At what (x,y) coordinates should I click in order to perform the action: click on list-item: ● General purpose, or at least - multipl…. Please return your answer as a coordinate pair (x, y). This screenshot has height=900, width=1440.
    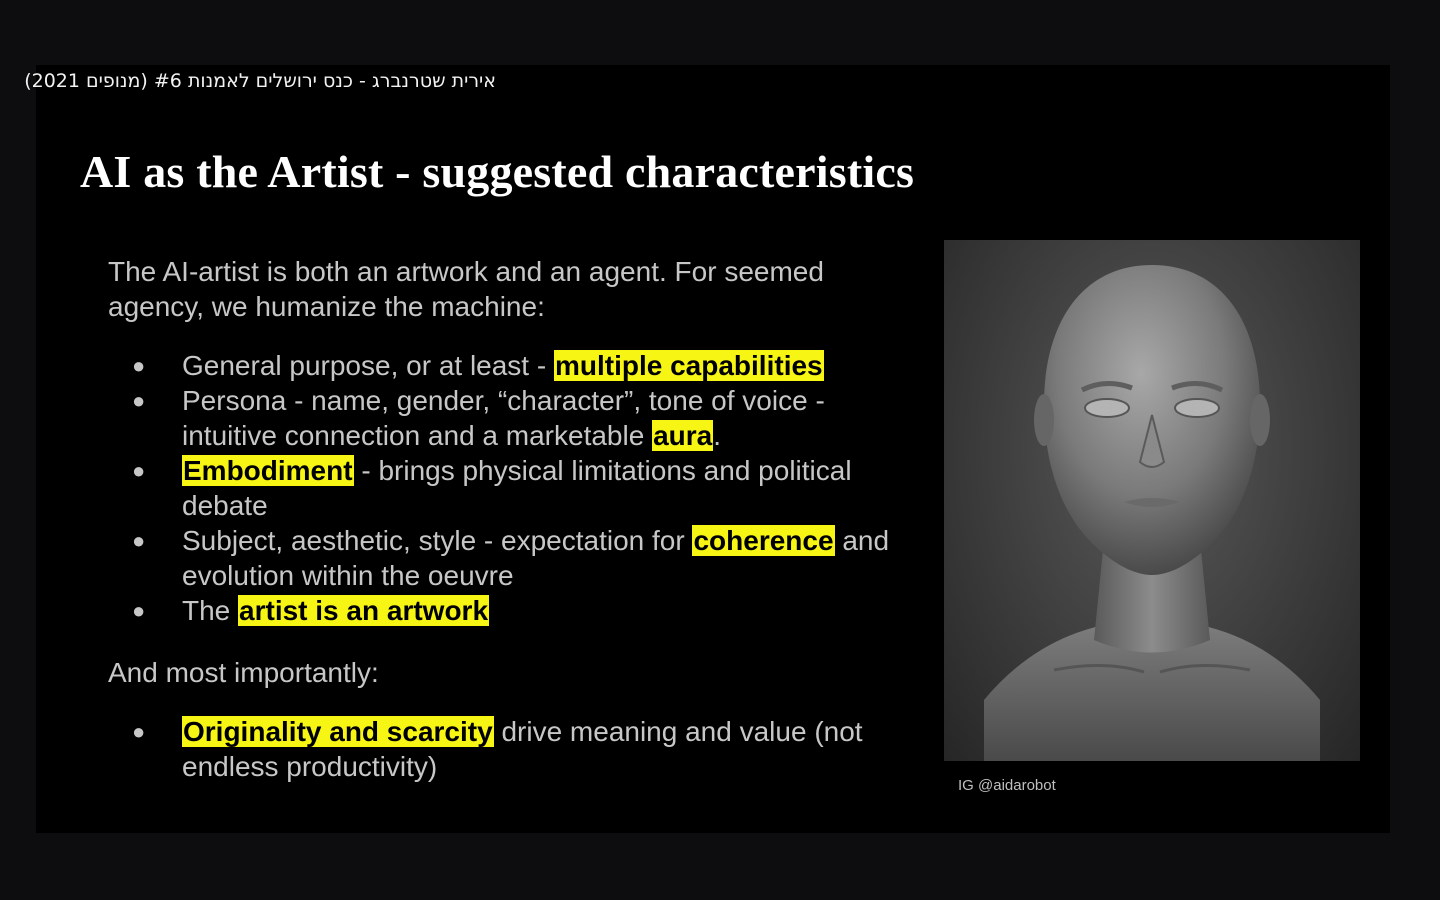
    Looking at the image, I should click on (513, 365).